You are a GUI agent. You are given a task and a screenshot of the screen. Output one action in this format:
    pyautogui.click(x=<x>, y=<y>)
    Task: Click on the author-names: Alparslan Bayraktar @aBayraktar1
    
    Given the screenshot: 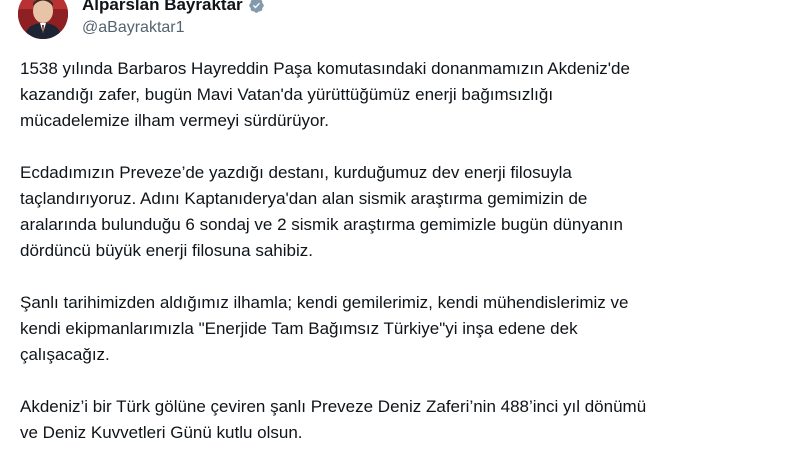 What is the action you would take?
    pyautogui.click(x=173, y=19)
    